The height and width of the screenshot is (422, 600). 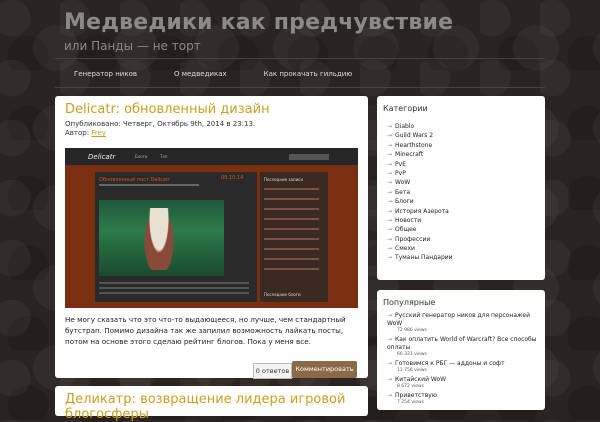 What do you see at coordinates (420, 248) in the screenshot?
I see `category-item: → Смехи` at bounding box center [420, 248].